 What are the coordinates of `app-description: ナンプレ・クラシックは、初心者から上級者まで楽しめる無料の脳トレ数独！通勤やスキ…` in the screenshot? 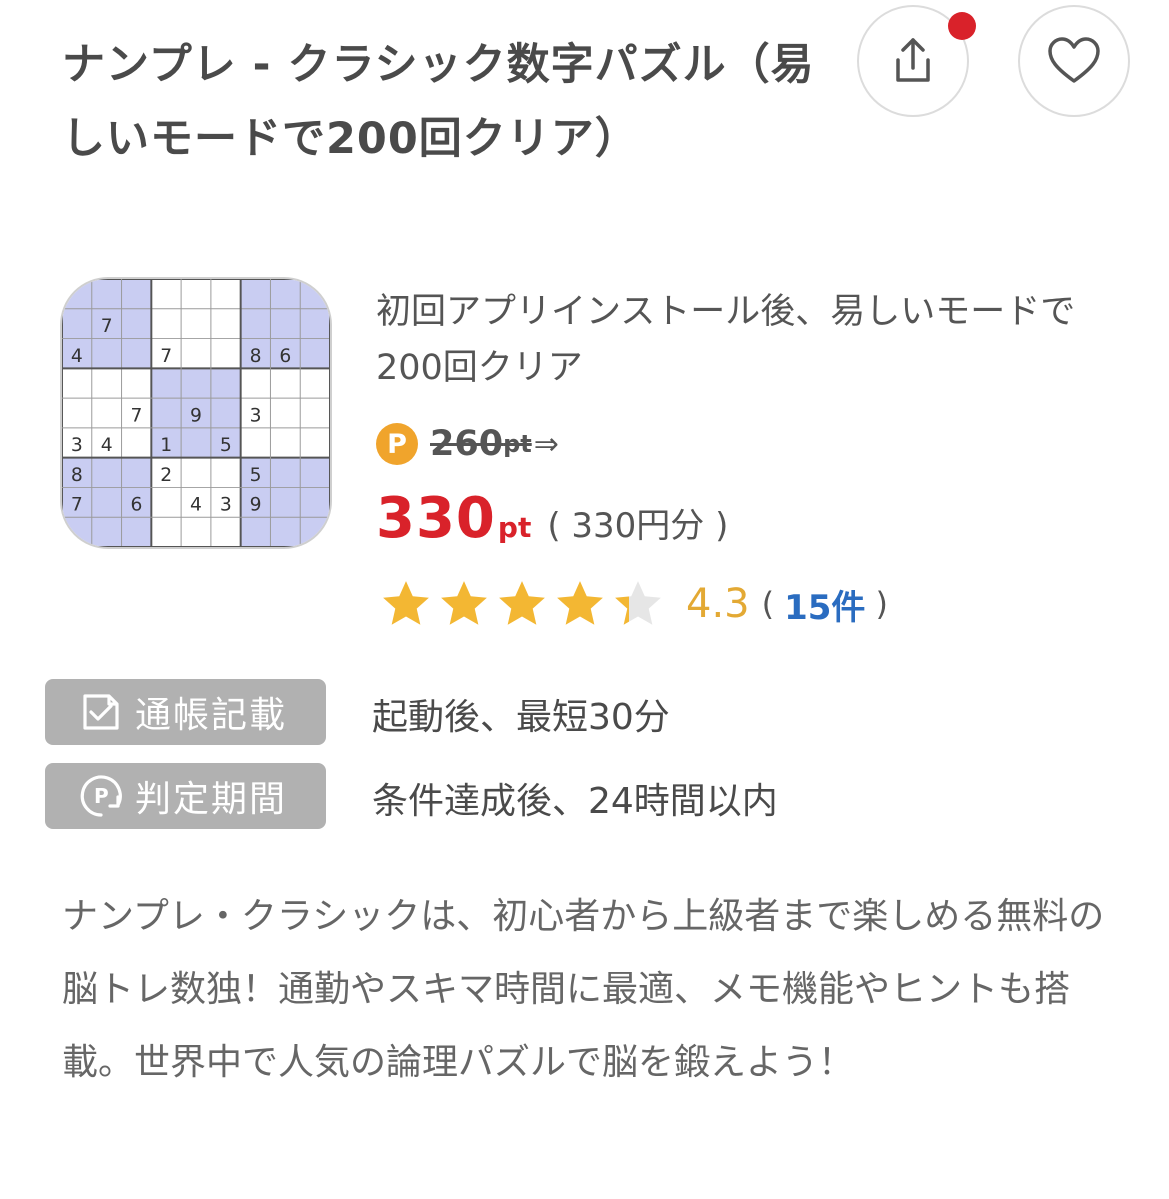 It's located at (583, 989).